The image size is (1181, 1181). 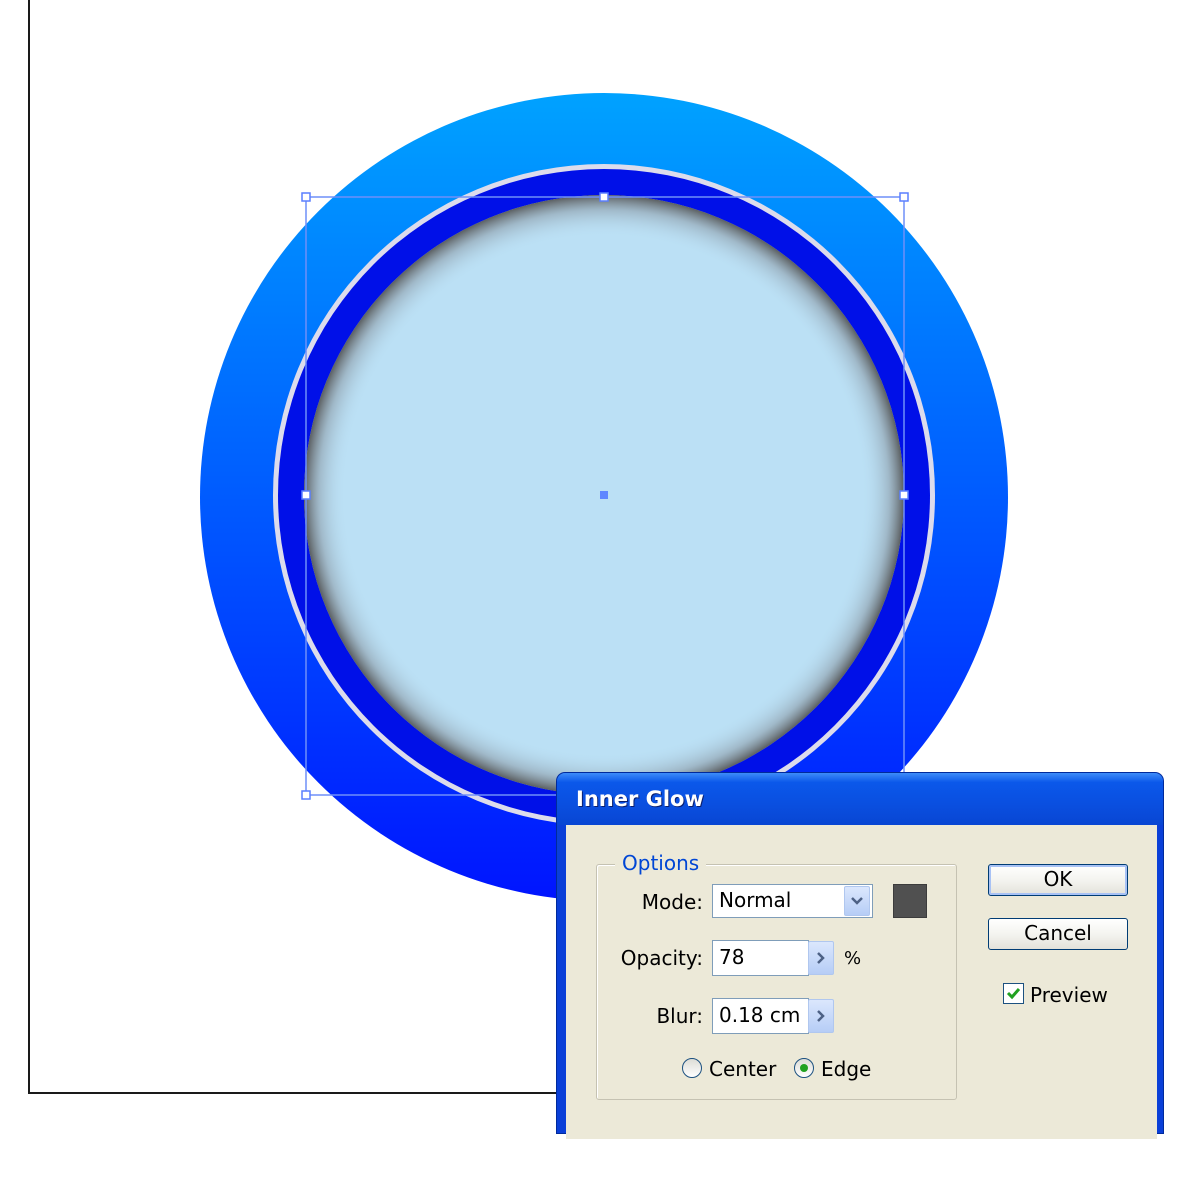 What do you see at coordinates (306, 795) in the screenshot?
I see `handle-bottom-left` at bounding box center [306, 795].